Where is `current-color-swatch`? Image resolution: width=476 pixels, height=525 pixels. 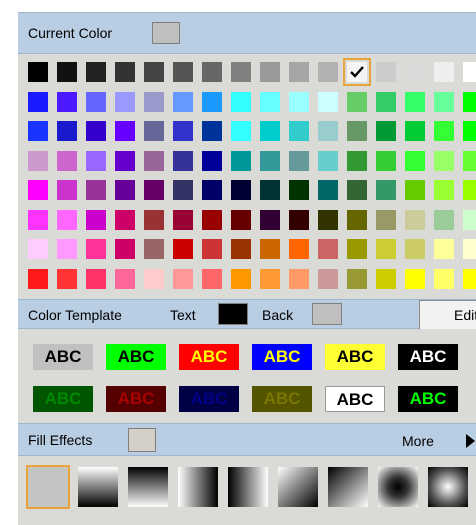 current-color-swatch is located at coordinates (166, 33).